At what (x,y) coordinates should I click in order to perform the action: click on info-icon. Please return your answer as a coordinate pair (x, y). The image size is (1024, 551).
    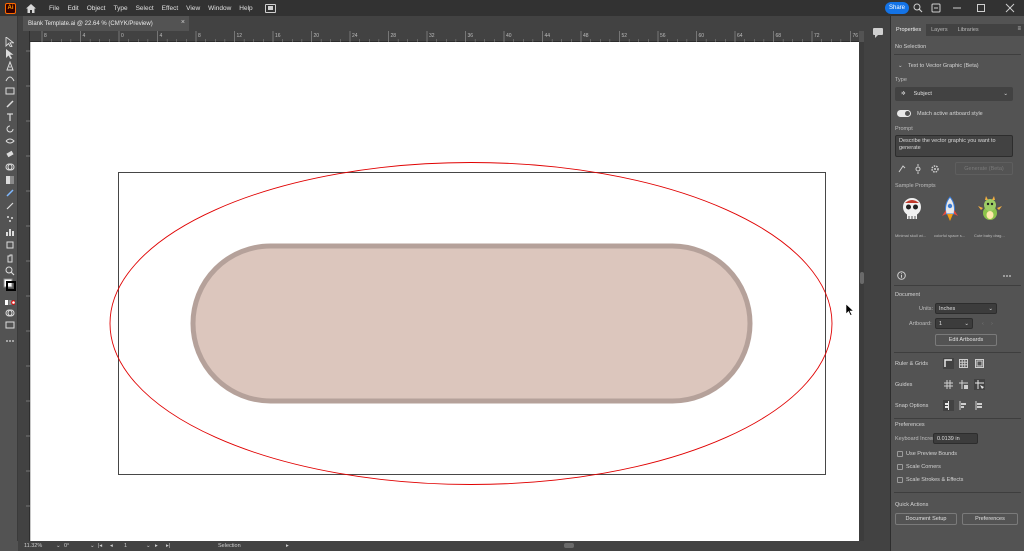
    Looking at the image, I should click on (901, 275).